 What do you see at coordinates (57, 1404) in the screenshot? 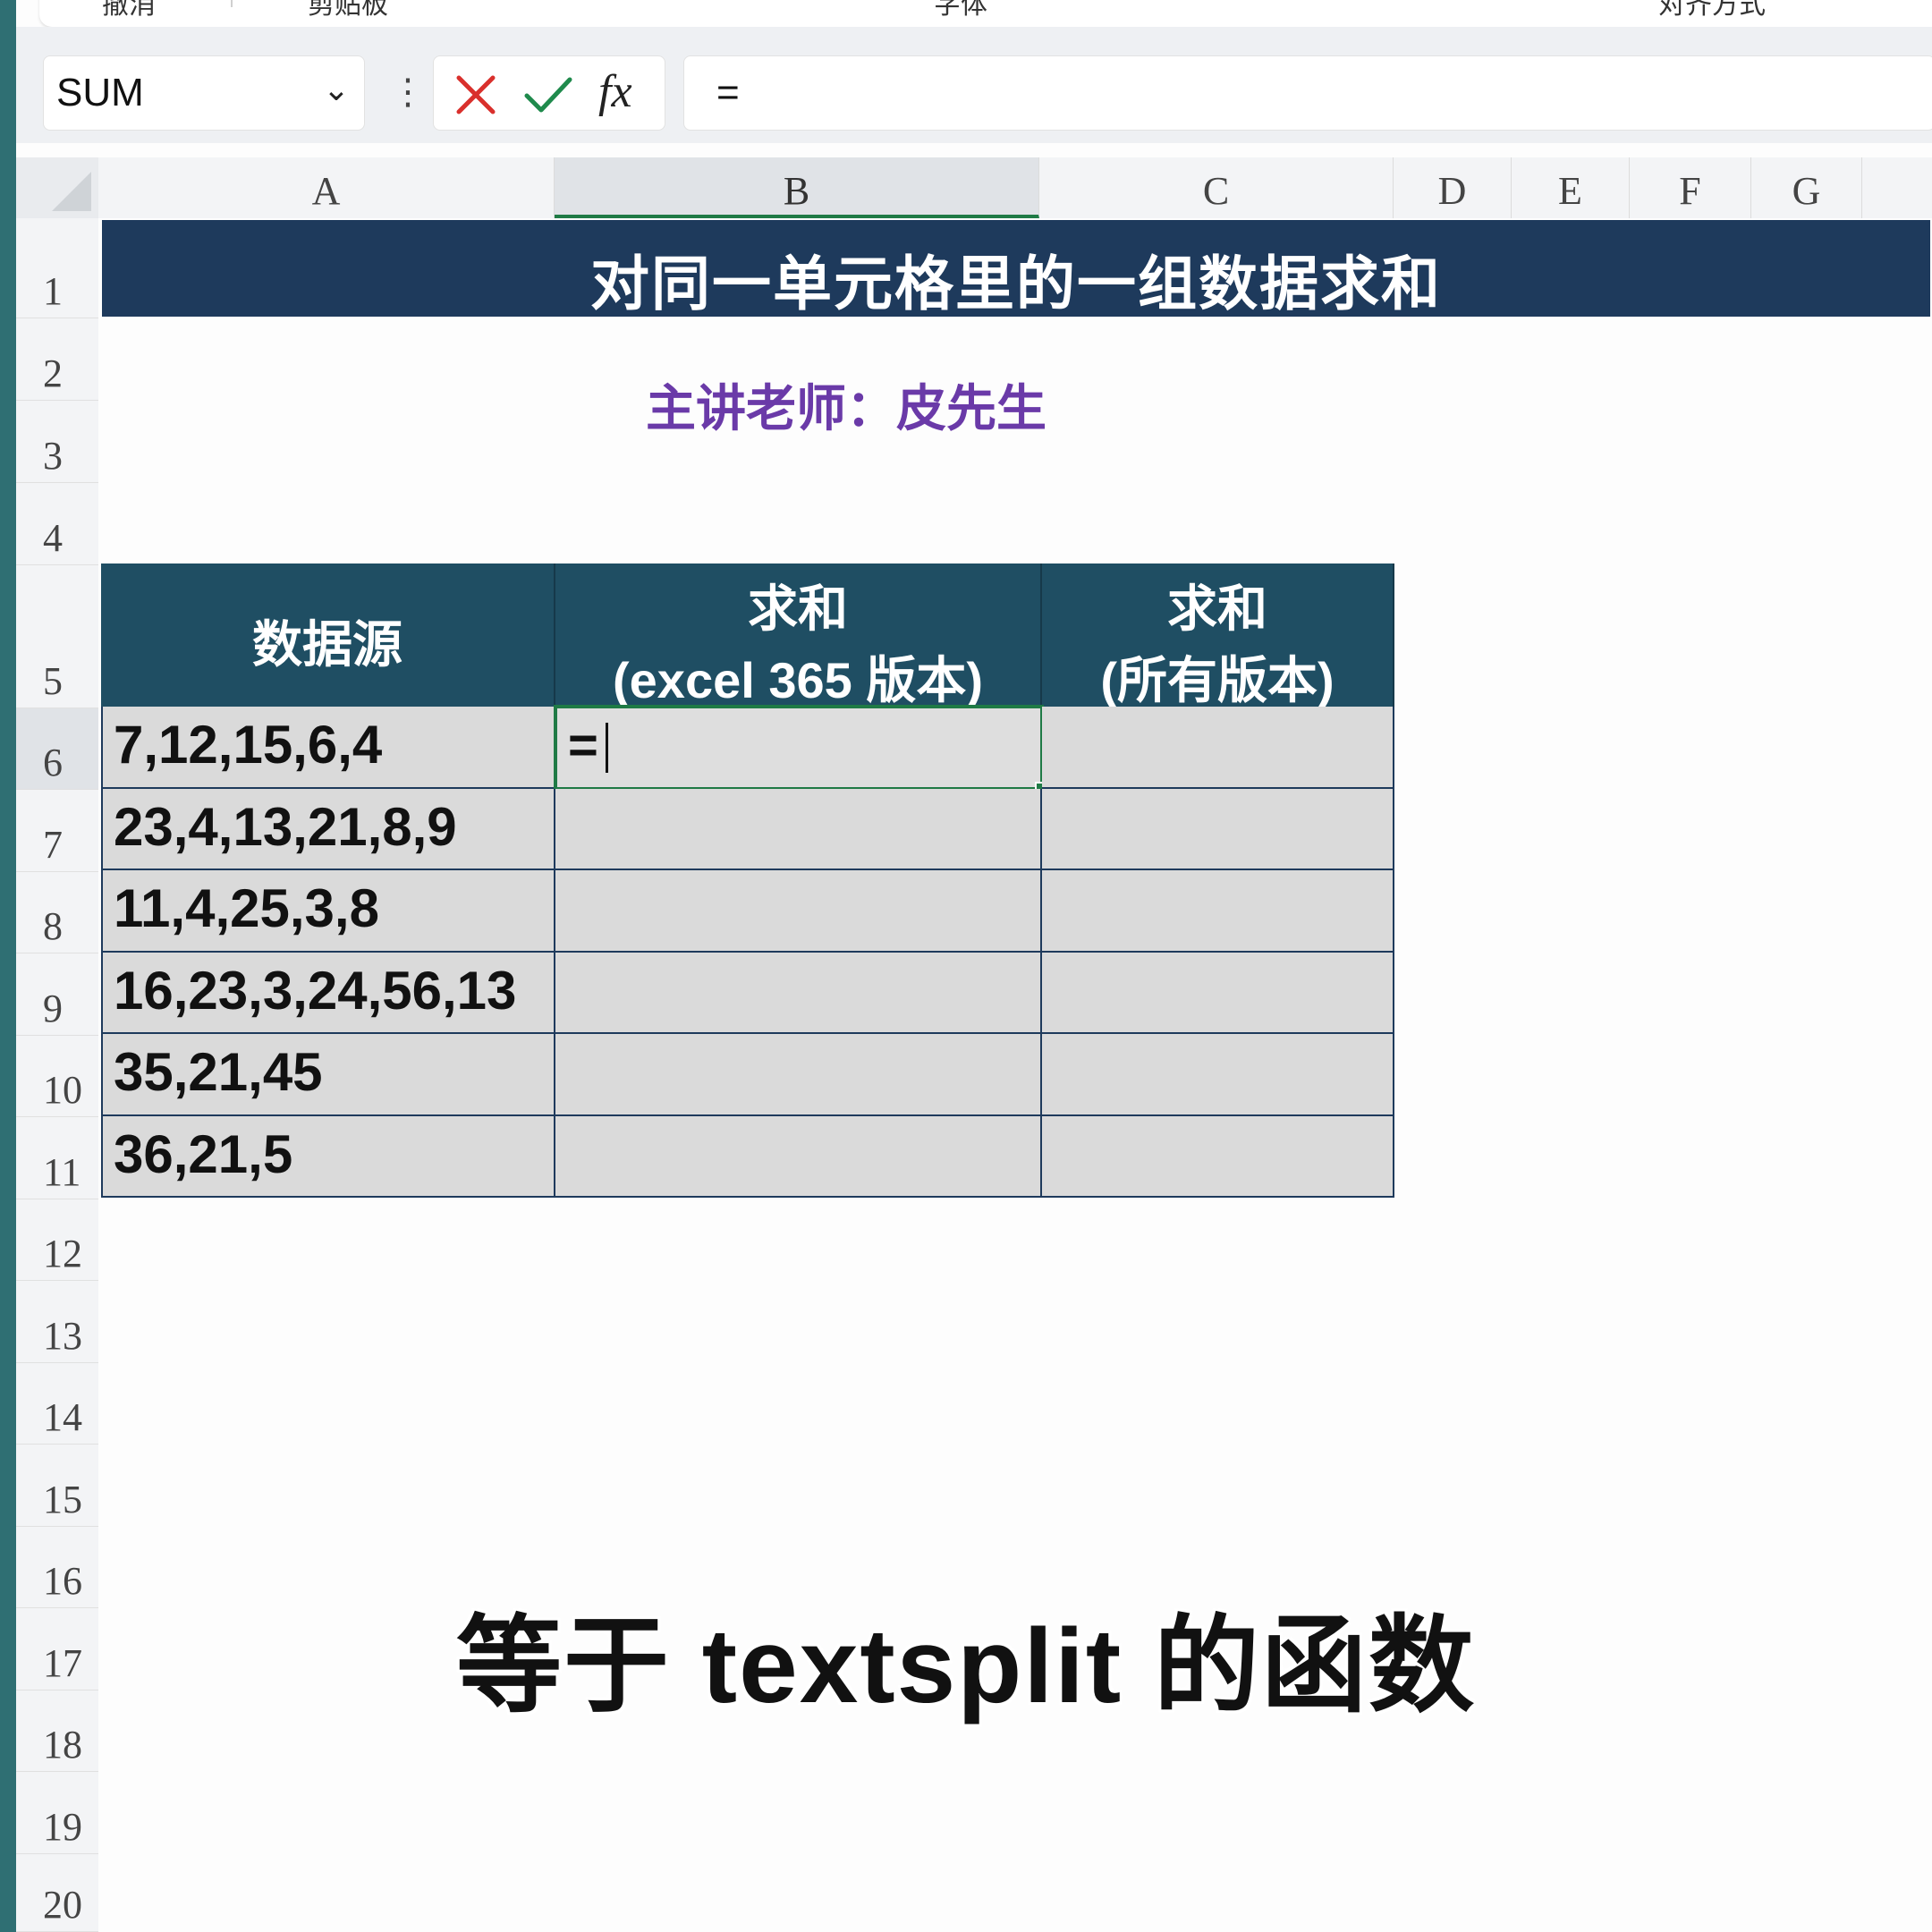
I see `row-header: 14` at bounding box center [57, 1404].